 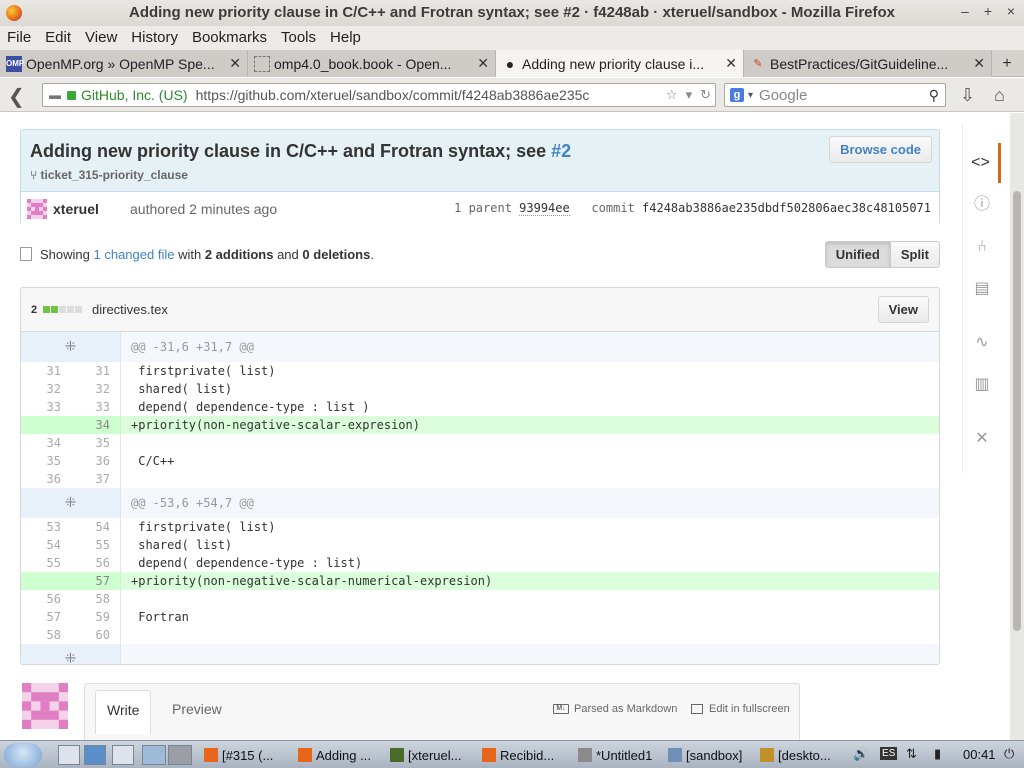 What do you see at coordinates (861, 754) in the screenshot?
I see `volume-icon: 🔊` at bounding box center [861, 754].